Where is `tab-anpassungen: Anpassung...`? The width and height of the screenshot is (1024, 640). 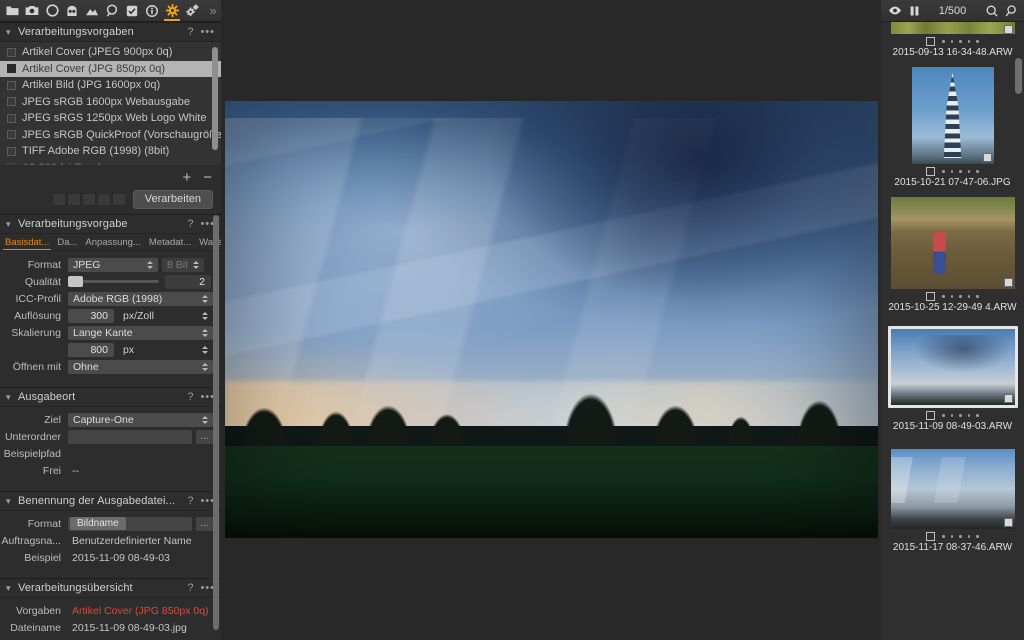 tab-anpassungen: Anpassung... is located at coordinates (112, 243).